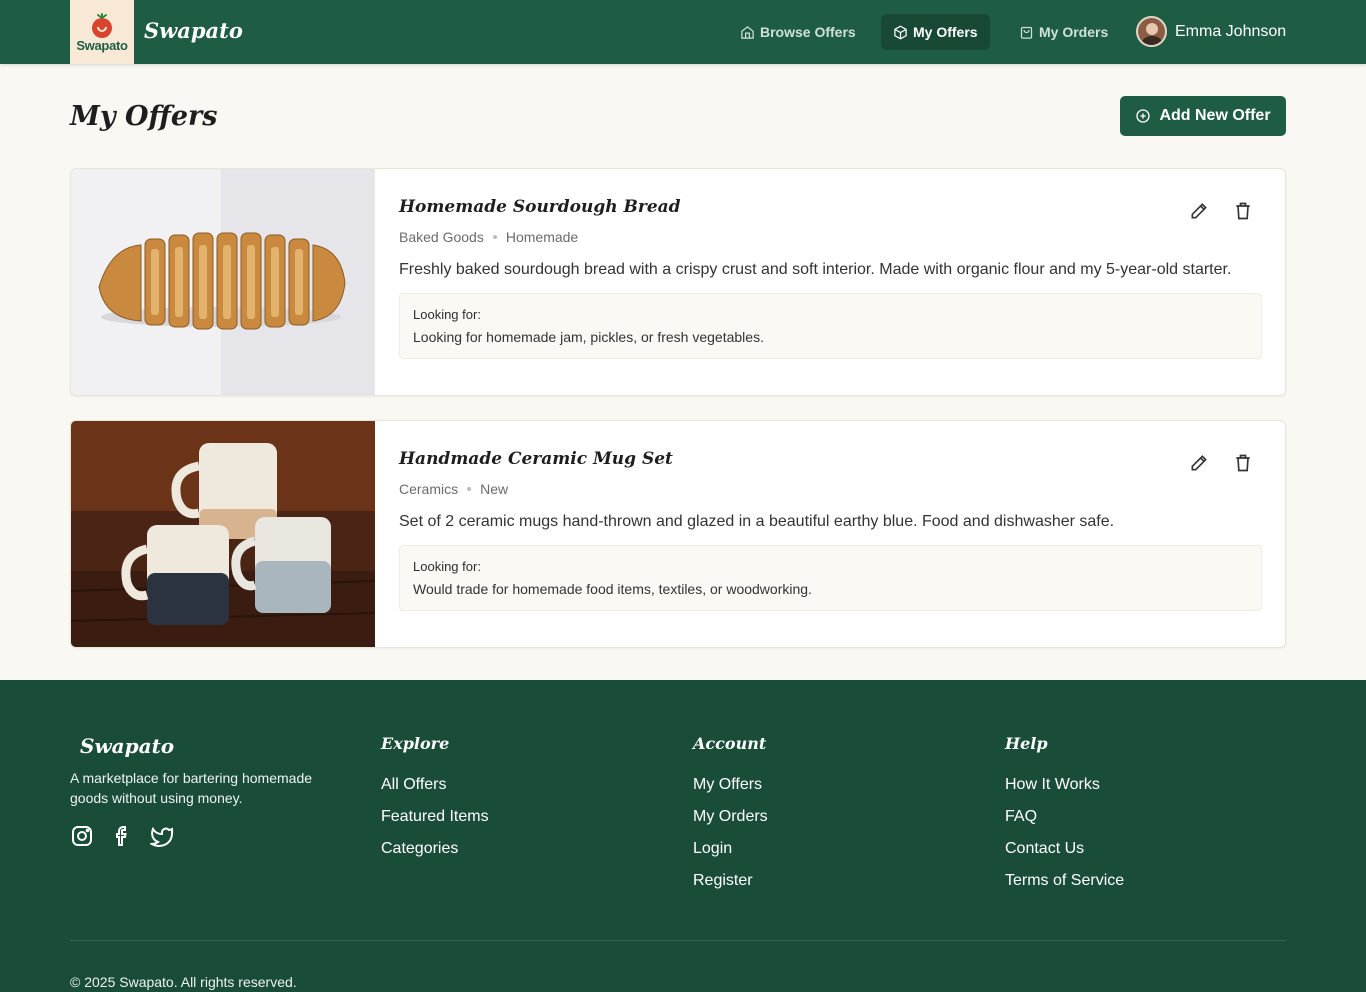  I want to click on tomato-icon, so click(102, 25).